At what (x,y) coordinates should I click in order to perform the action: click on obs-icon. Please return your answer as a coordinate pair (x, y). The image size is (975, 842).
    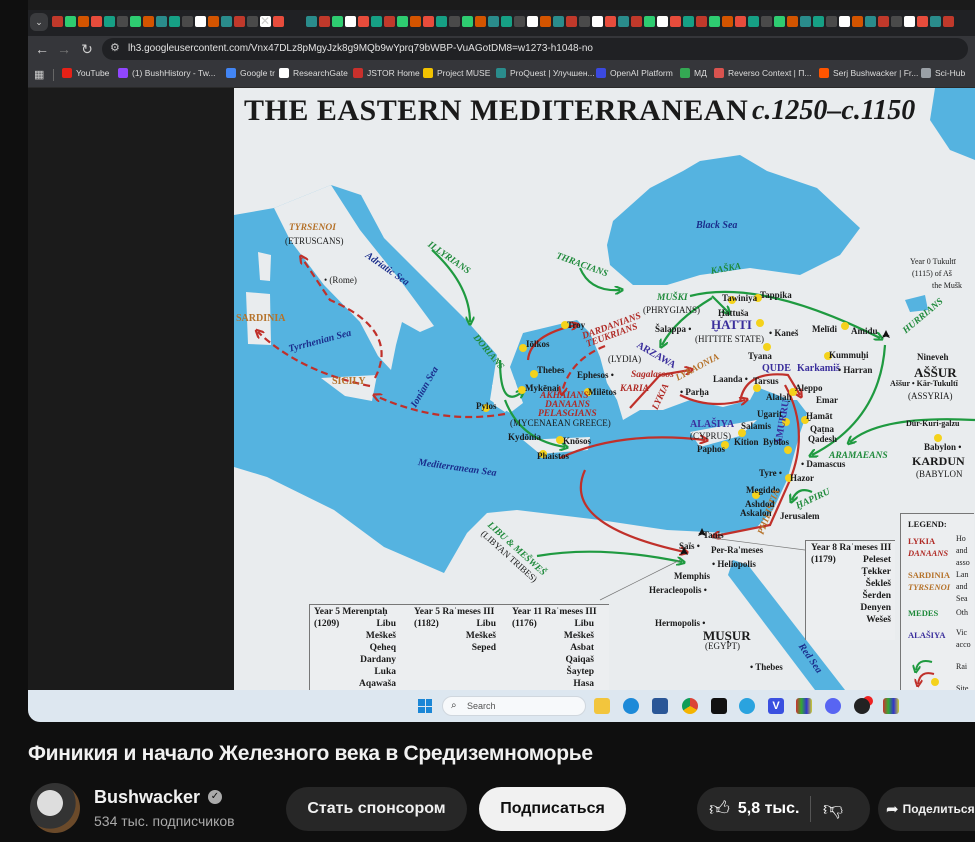
    Looking at the image, I should click on (862, 706).